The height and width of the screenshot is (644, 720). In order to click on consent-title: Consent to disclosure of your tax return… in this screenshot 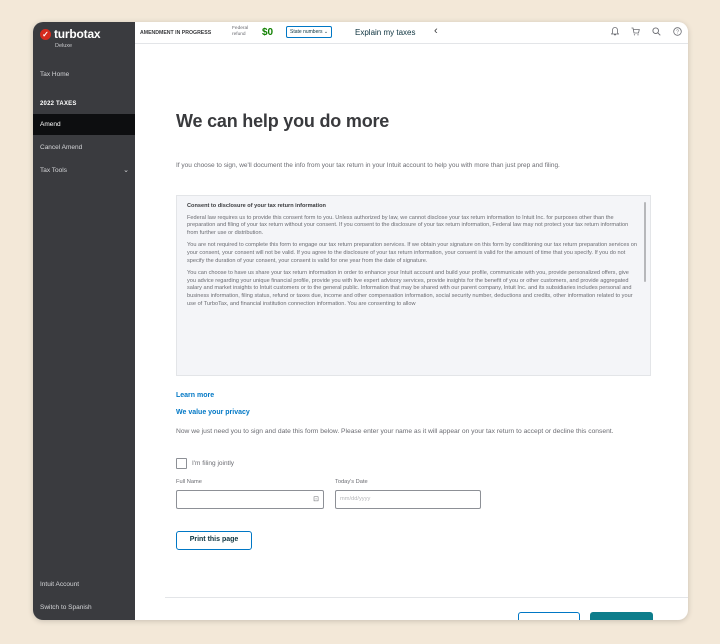, I will do `click(256, 206)`.